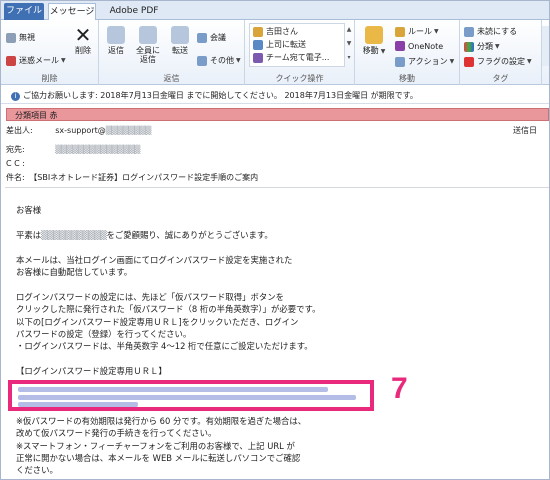 Image resolution: width=550 pixels, height=480 pixels. I want to click on header-divider, so click(277, 187).